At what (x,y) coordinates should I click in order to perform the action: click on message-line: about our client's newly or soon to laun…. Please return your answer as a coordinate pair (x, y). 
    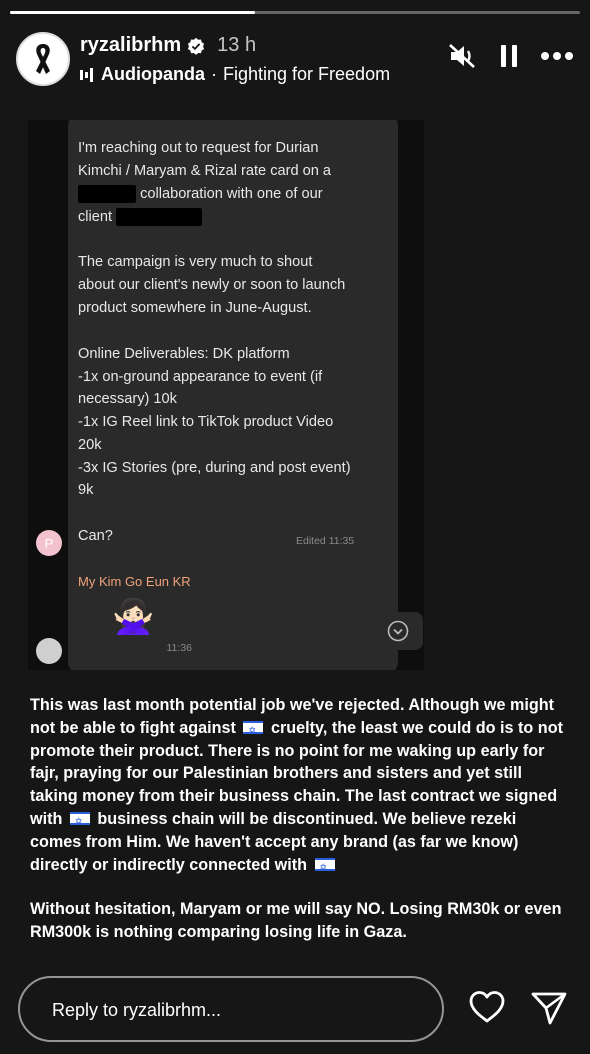
    Looking at the image, I should click on (212, 285).